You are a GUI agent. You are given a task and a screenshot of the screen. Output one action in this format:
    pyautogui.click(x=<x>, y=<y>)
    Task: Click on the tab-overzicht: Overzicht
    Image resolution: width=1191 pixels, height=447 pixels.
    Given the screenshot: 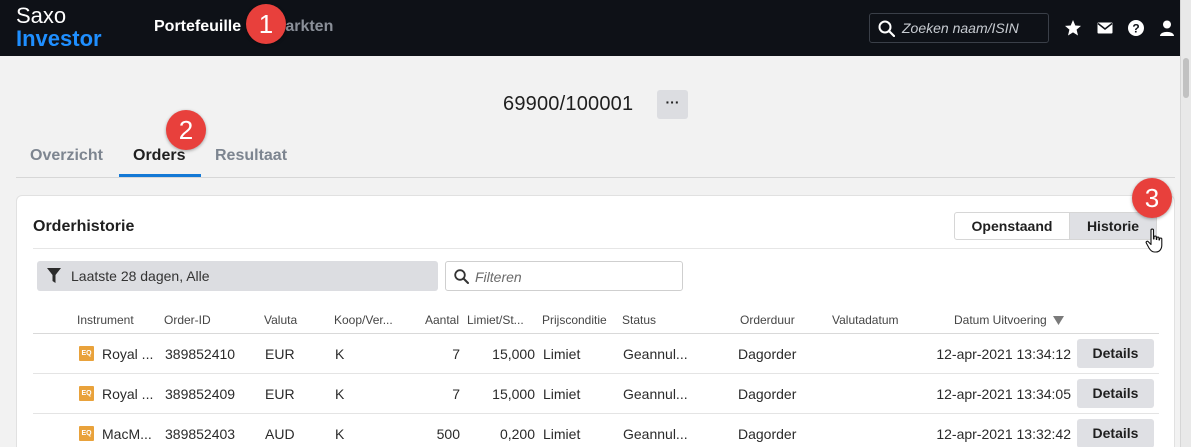 What is the action you would take?
    pyautogui.click(x=66, y=156)
    